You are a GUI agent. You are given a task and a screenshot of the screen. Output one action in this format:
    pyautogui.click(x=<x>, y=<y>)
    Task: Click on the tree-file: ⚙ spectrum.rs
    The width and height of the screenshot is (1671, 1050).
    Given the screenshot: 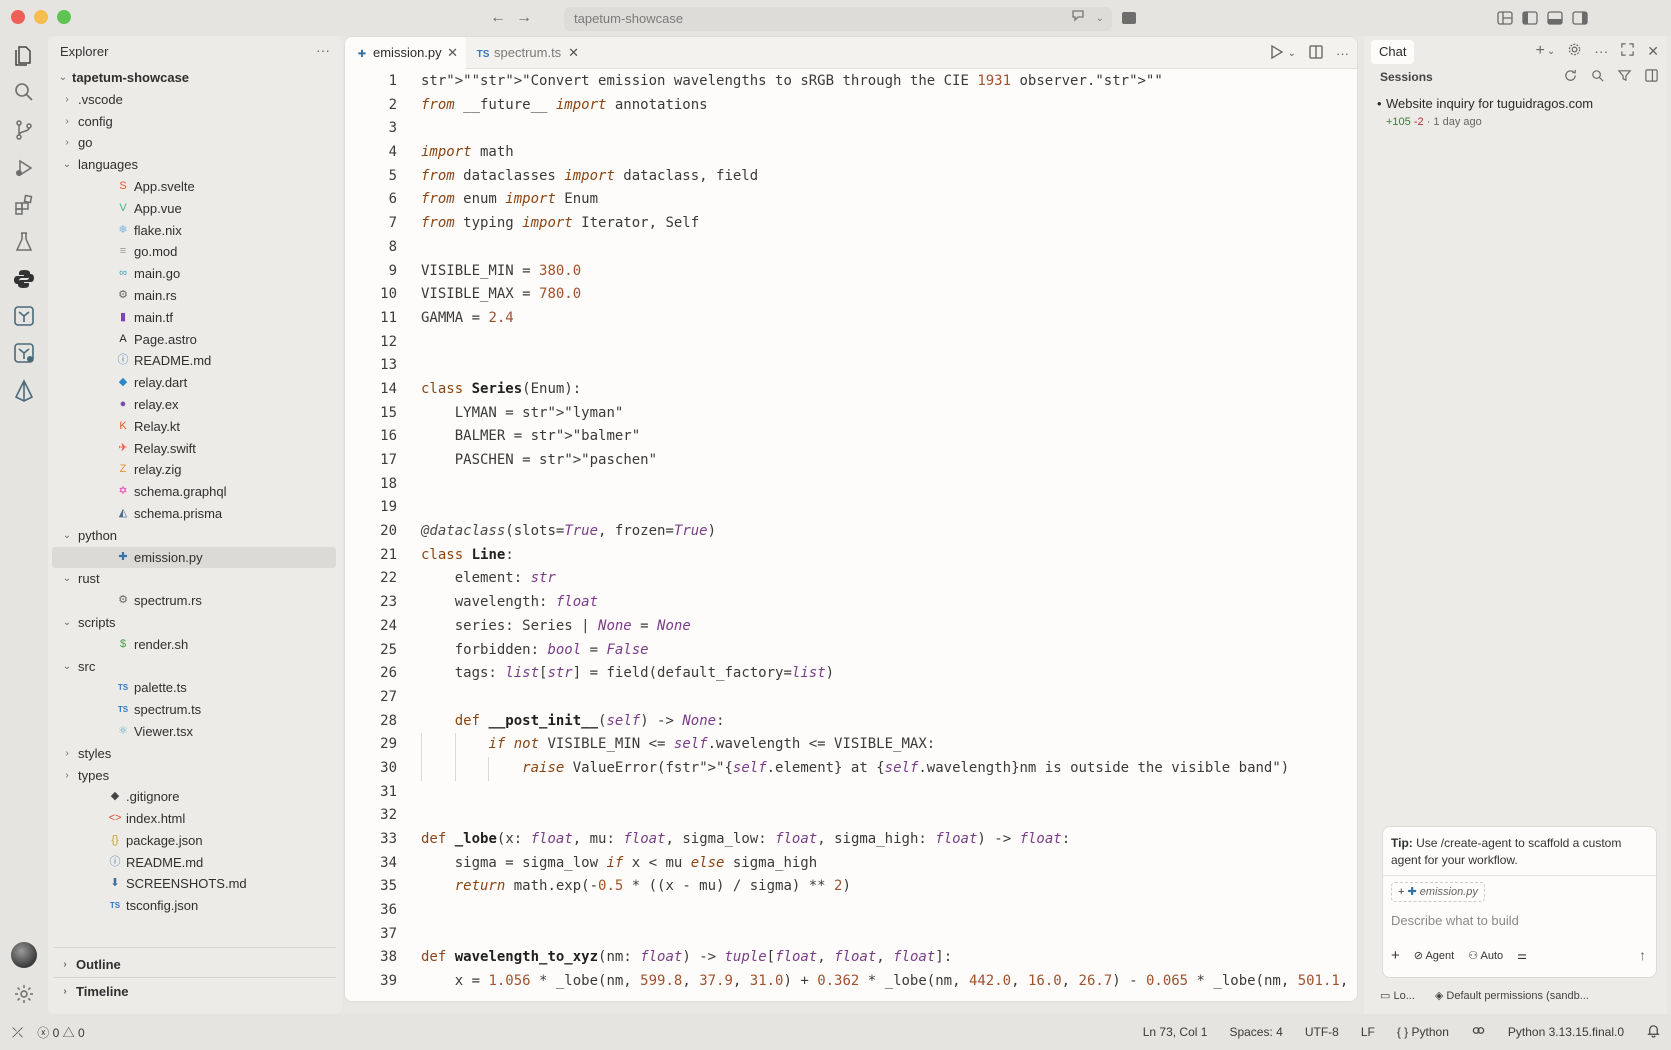 What is the action you would take?
    pyautogui.click(x=195, y=601)
    